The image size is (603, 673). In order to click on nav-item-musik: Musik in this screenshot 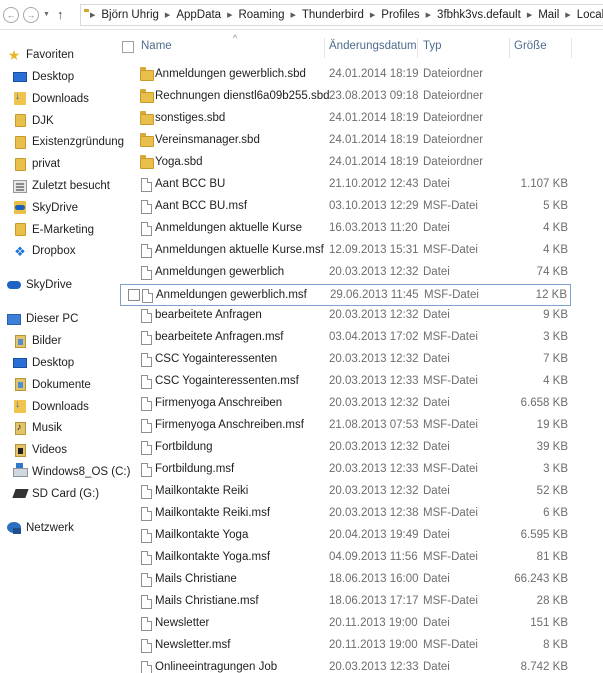, I will do `click(37, 428)`.